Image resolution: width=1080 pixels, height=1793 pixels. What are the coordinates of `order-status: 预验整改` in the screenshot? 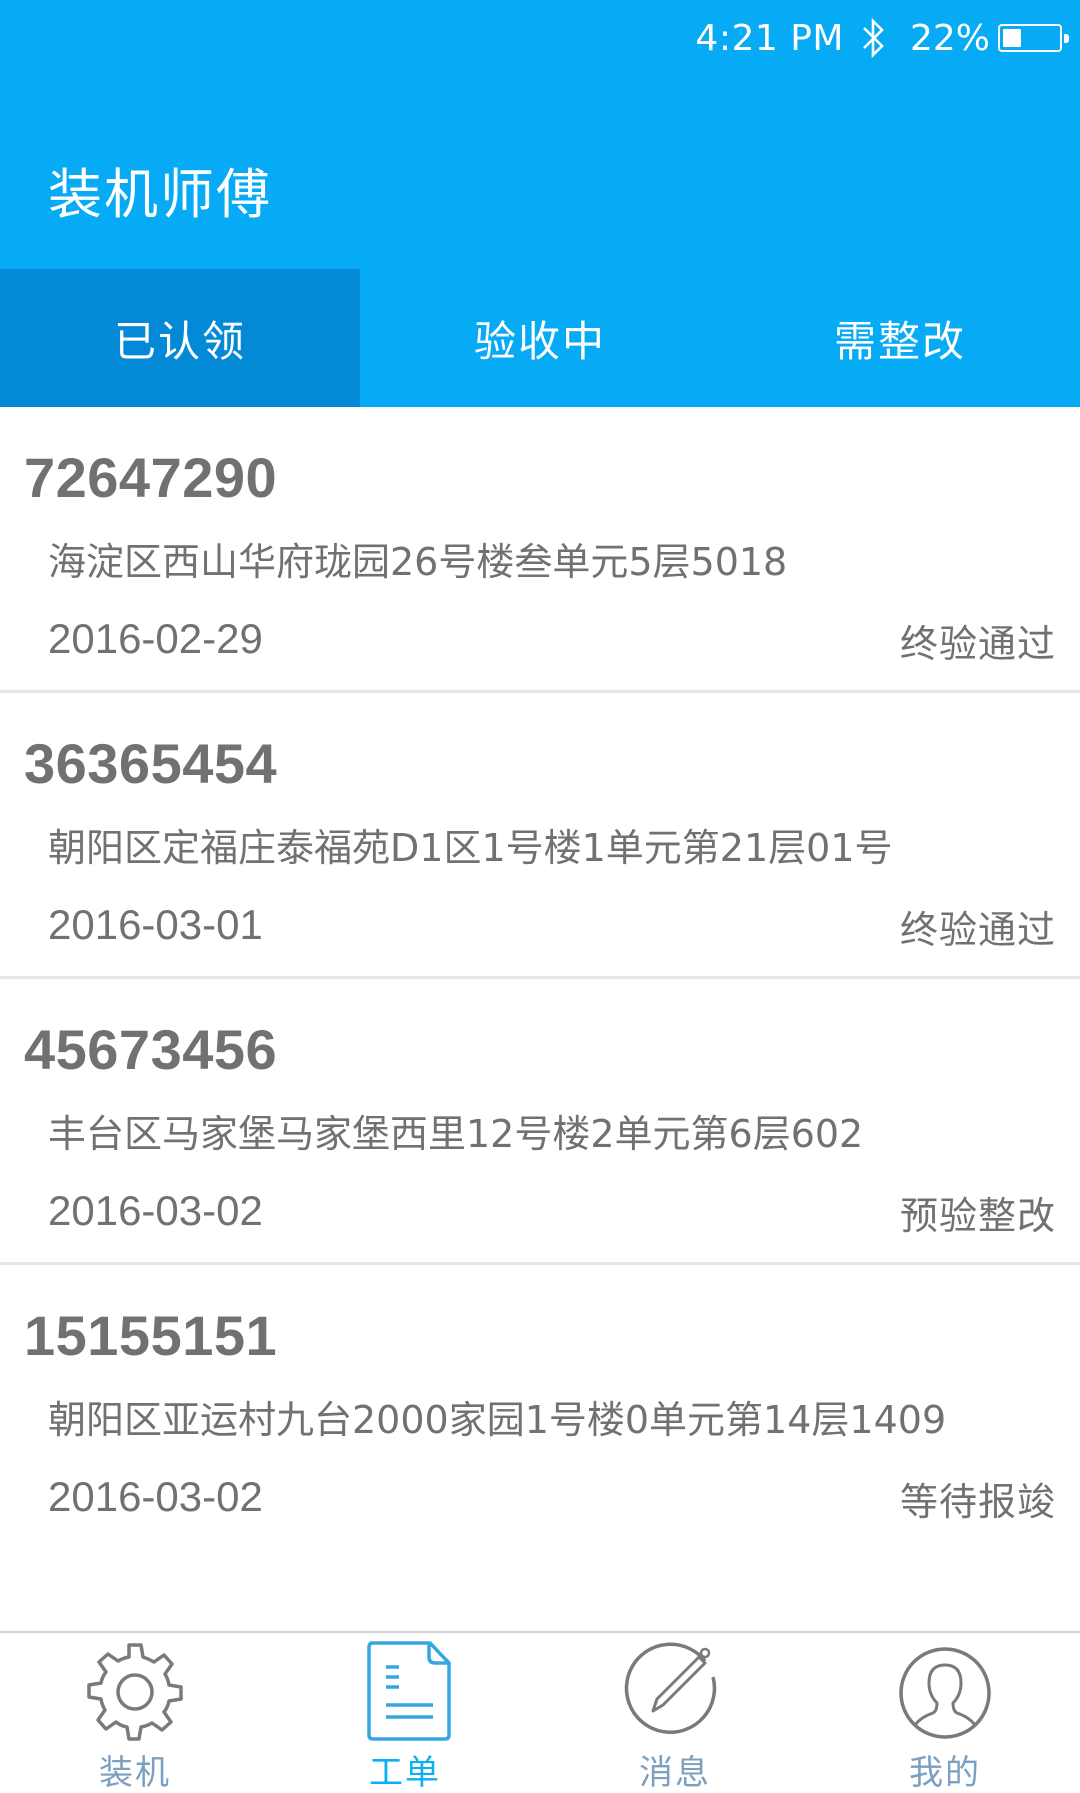 It's located at (977, 1216).